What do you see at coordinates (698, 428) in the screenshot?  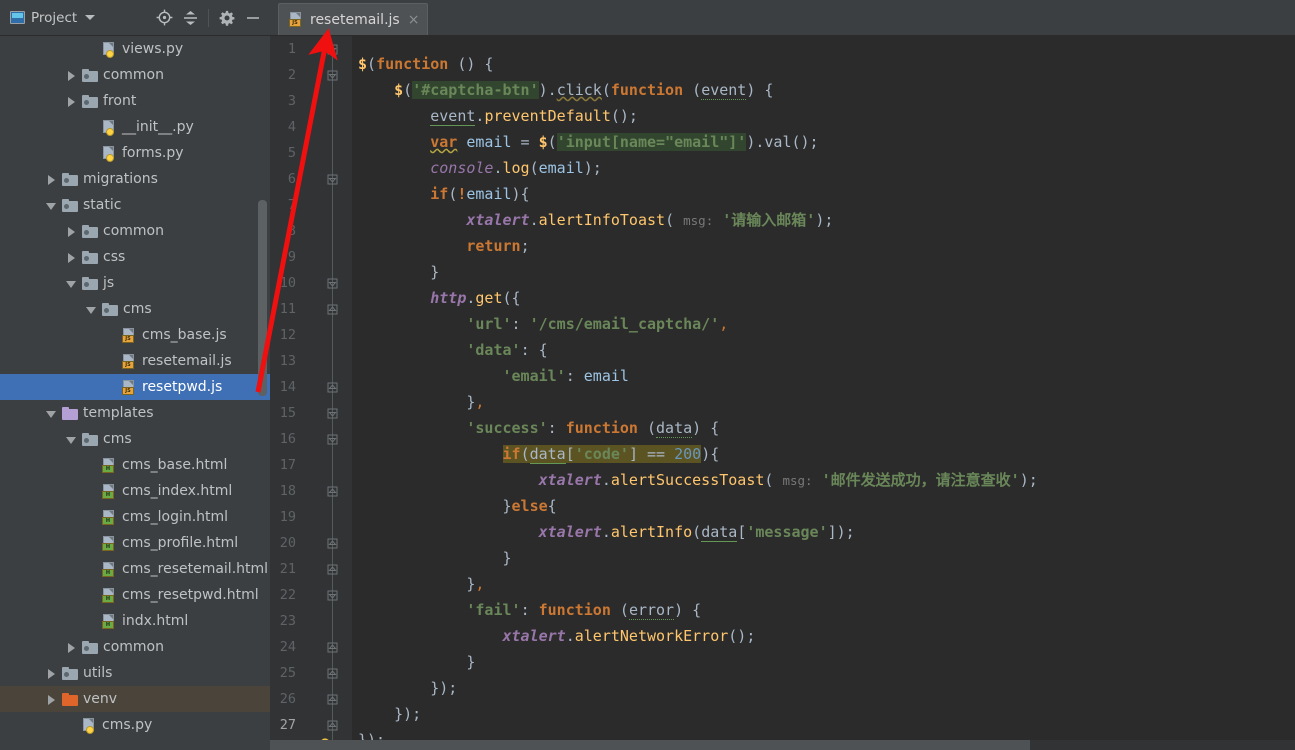 I see `code-line: 'success': function (data) {` at bounding box center [698, 428].